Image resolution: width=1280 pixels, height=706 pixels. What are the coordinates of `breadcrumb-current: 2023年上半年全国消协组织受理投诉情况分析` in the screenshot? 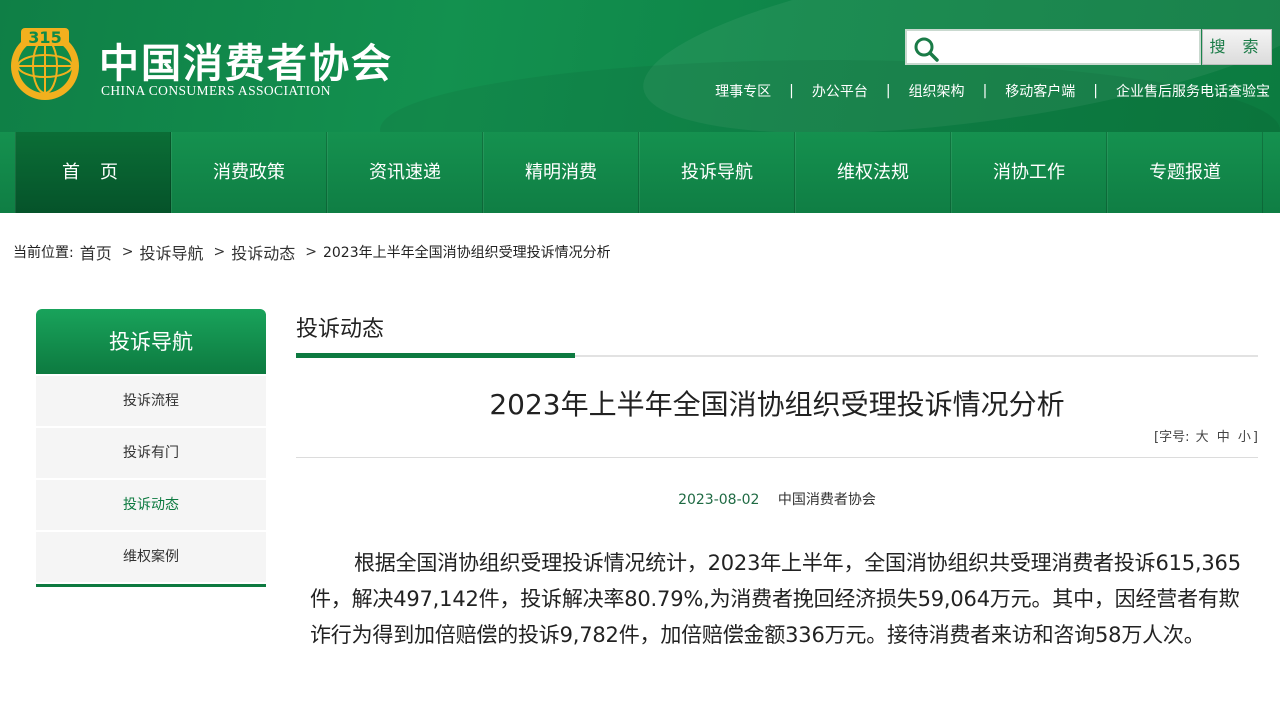 It's located at (466, 253).